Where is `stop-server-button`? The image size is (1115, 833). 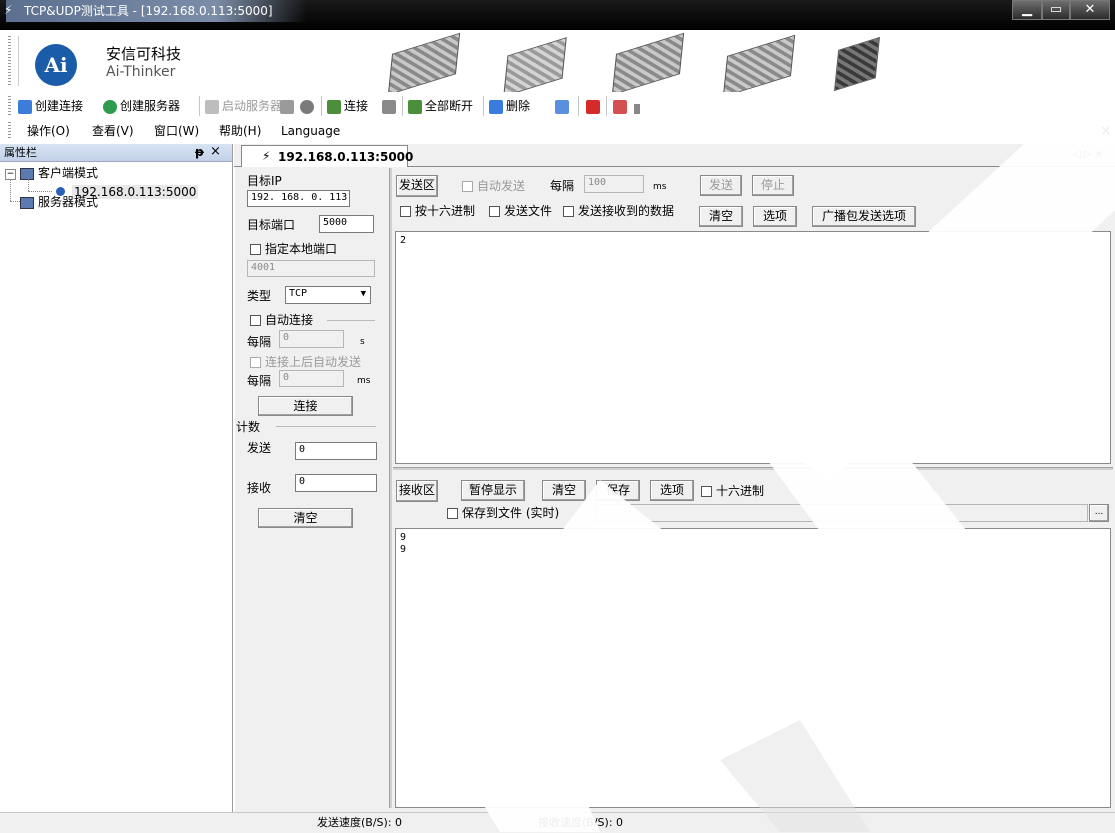 stop-server-button is located at coordinates (288, 106).